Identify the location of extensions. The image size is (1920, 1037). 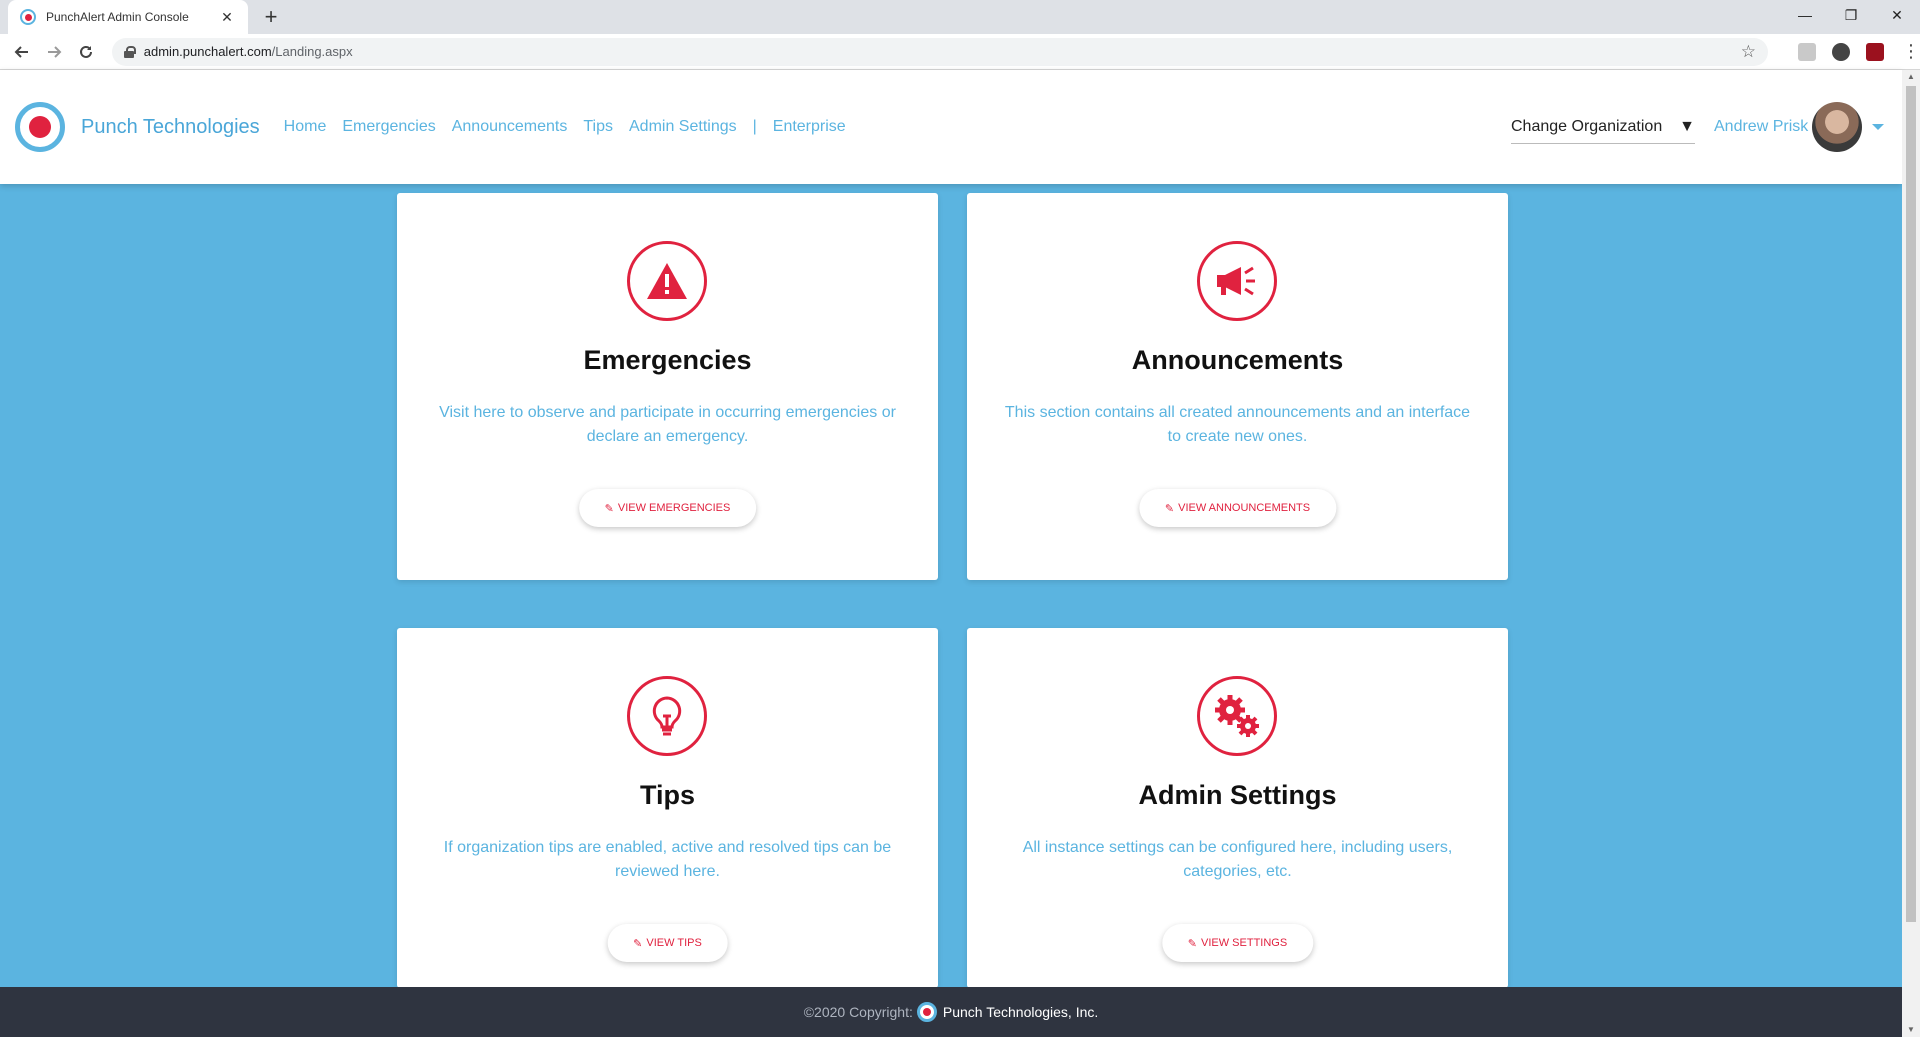
(1841, 51).